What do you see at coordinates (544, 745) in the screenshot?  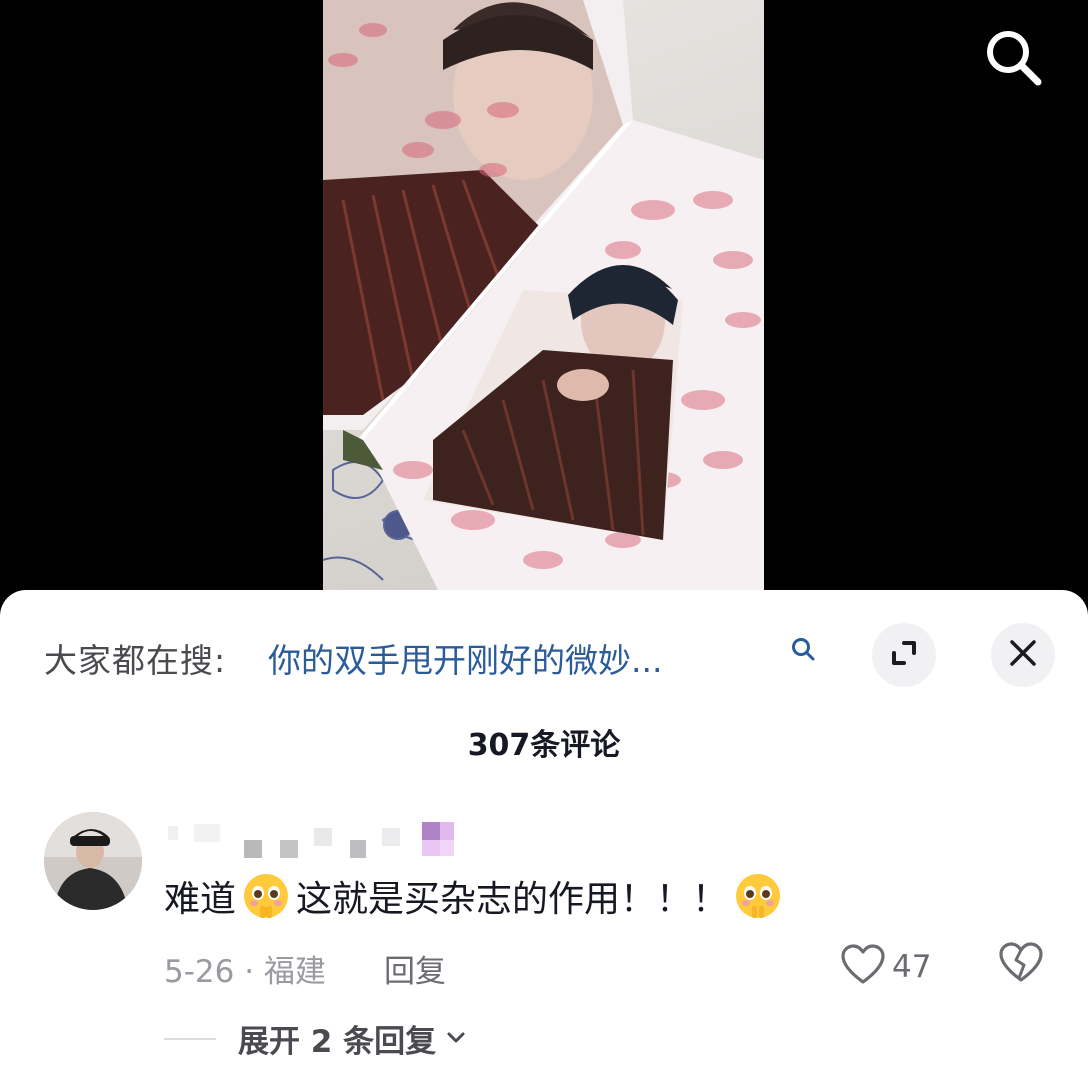 I see `comment-count-title: 307条评论` at bounding box center [544, 745].